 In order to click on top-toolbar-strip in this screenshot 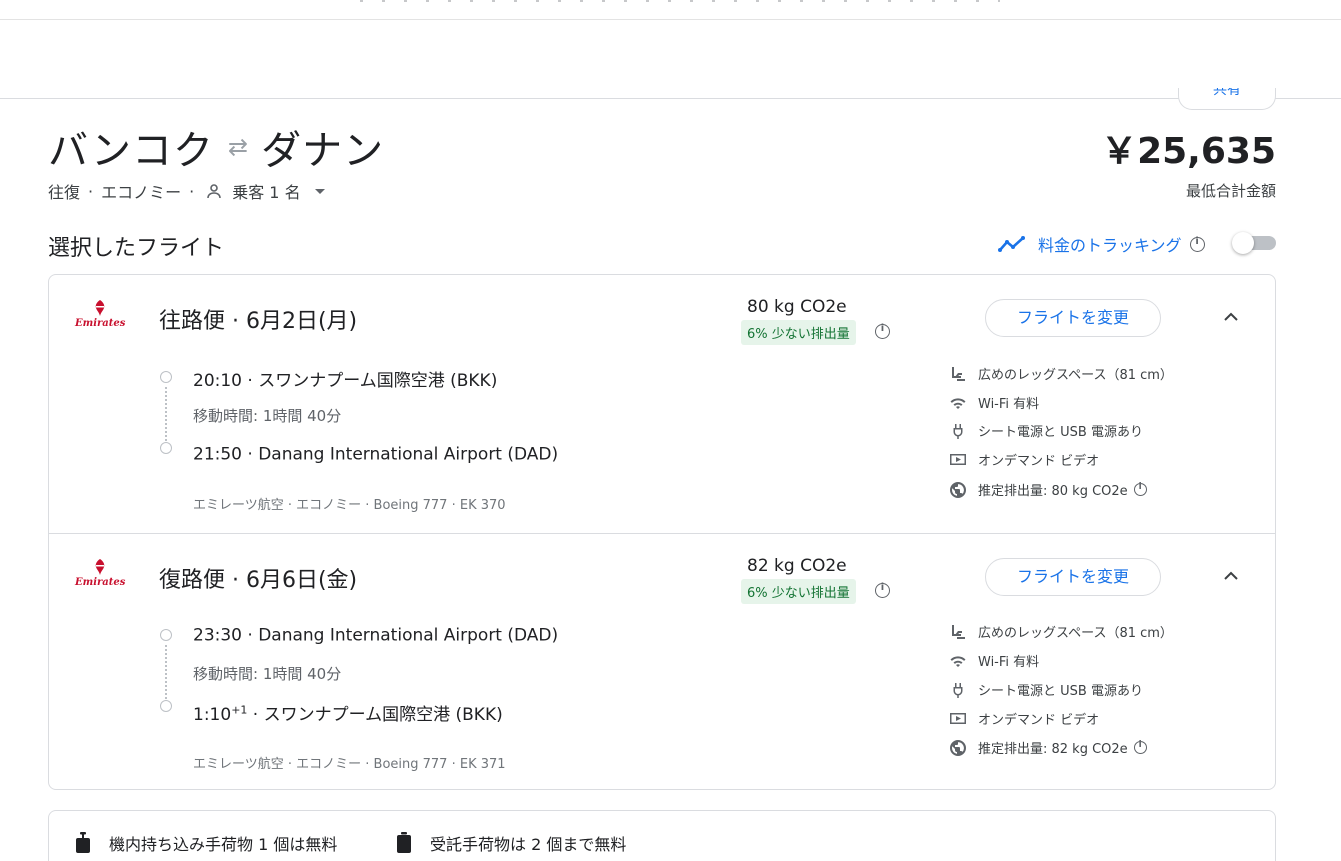, I will do `click(670, 10)`.